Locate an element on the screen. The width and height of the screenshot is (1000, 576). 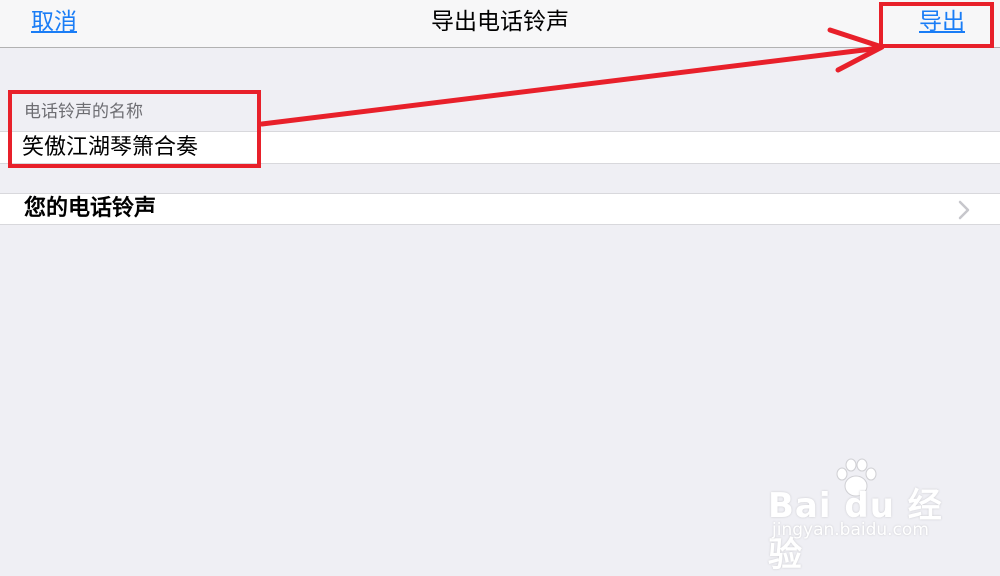
name-field-highlight-box is located at coordinates (134, 129).